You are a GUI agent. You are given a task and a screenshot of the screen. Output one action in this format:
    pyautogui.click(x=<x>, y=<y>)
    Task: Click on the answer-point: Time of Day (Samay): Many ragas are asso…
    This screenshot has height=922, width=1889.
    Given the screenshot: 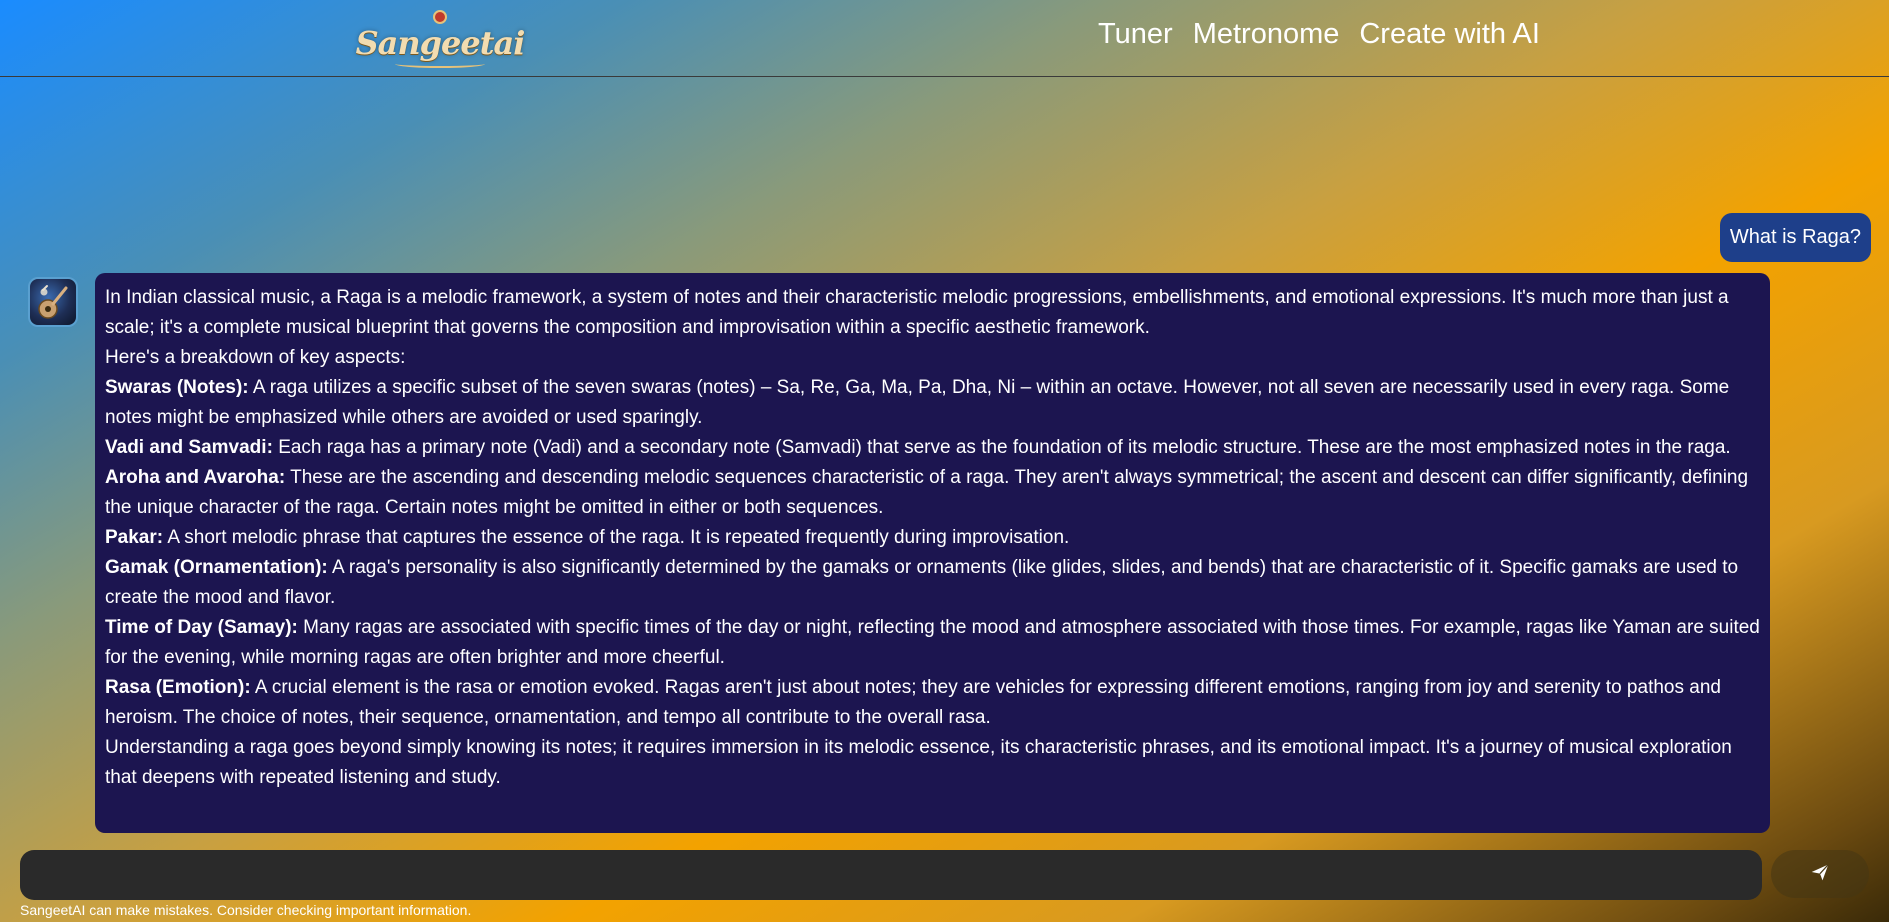 What is the action you would take?
    pyautogui.click(x=932, y=643)
    